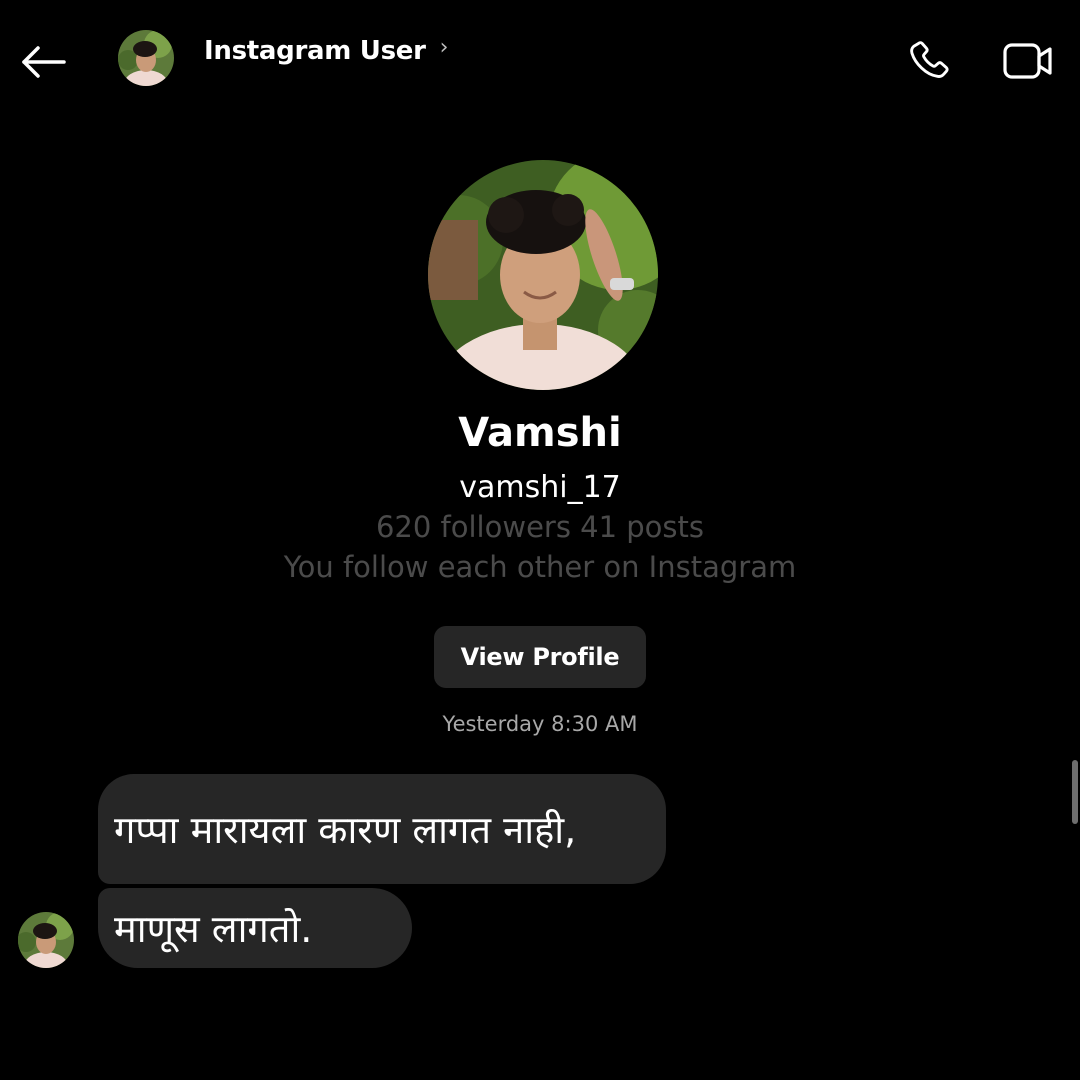 The height and width of the screenshot is (1080, 1080). I want to click on profile-avatar, so click(543, 275).